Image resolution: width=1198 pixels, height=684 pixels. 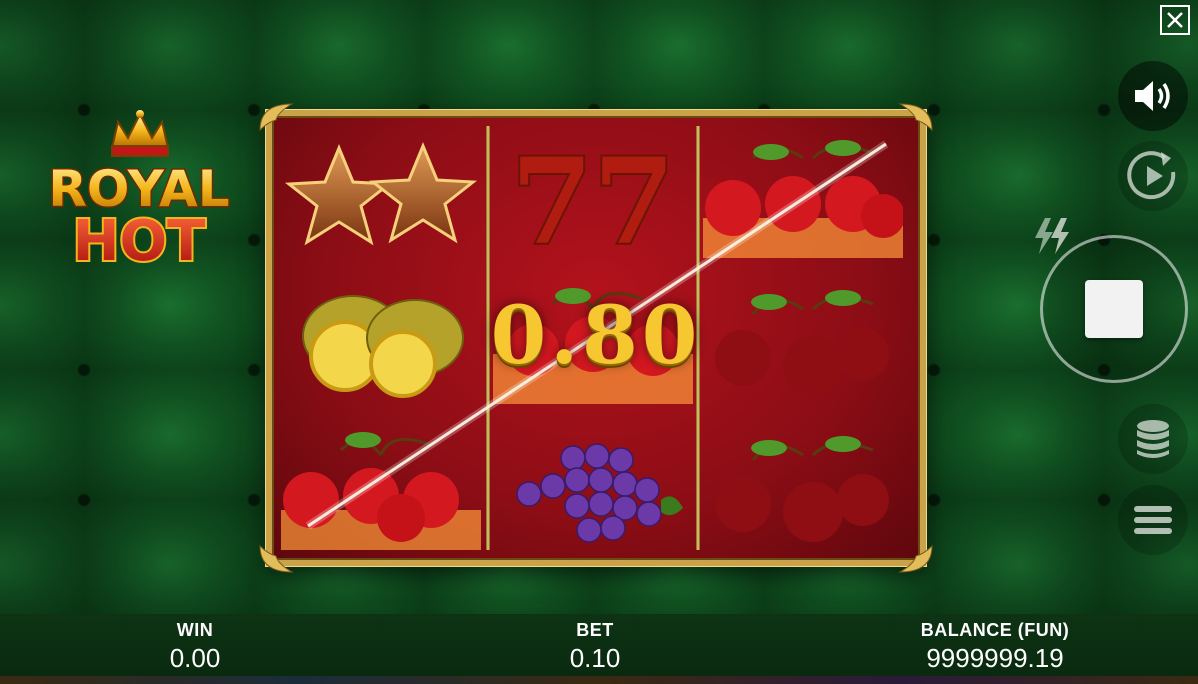 I want to click on balance-stat: BALANCE (FUN) 9999999.19, so click(x=995, y=647).